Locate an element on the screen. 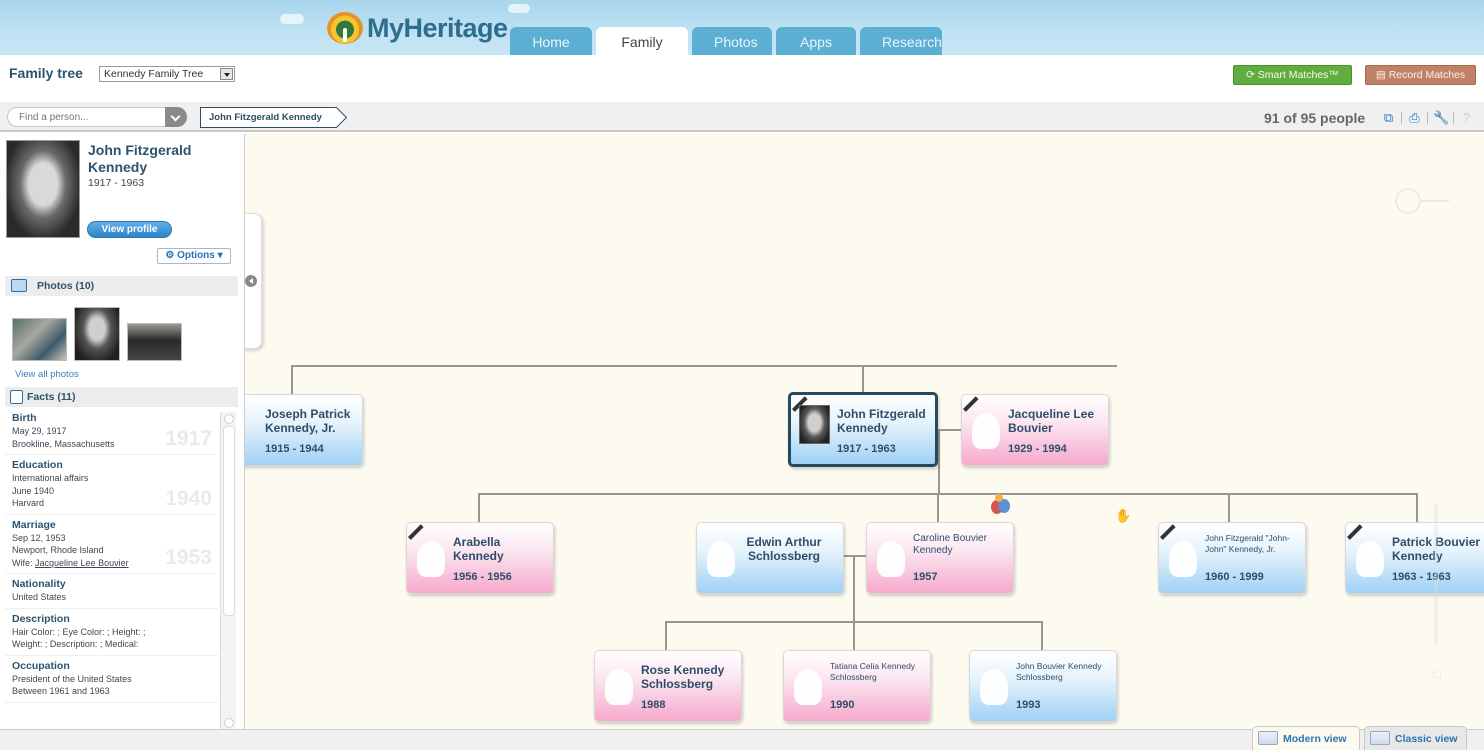  facts-header-label: Facts (11) is located at coordinates (51, 397).